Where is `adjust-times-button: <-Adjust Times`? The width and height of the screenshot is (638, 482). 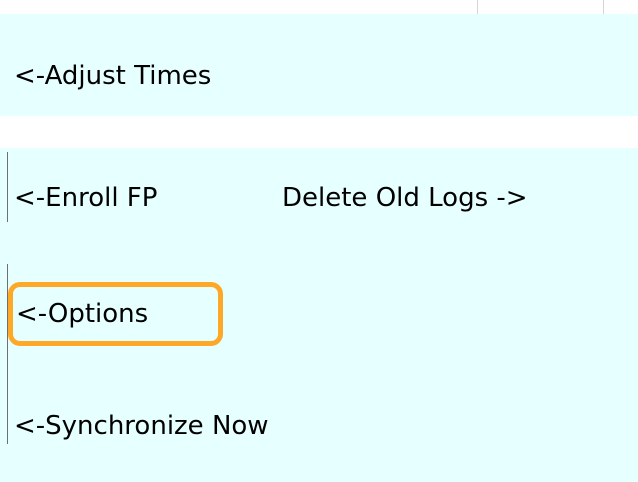
adjust-times-button: <-Adjust Times is located at coordinates (112, 76).